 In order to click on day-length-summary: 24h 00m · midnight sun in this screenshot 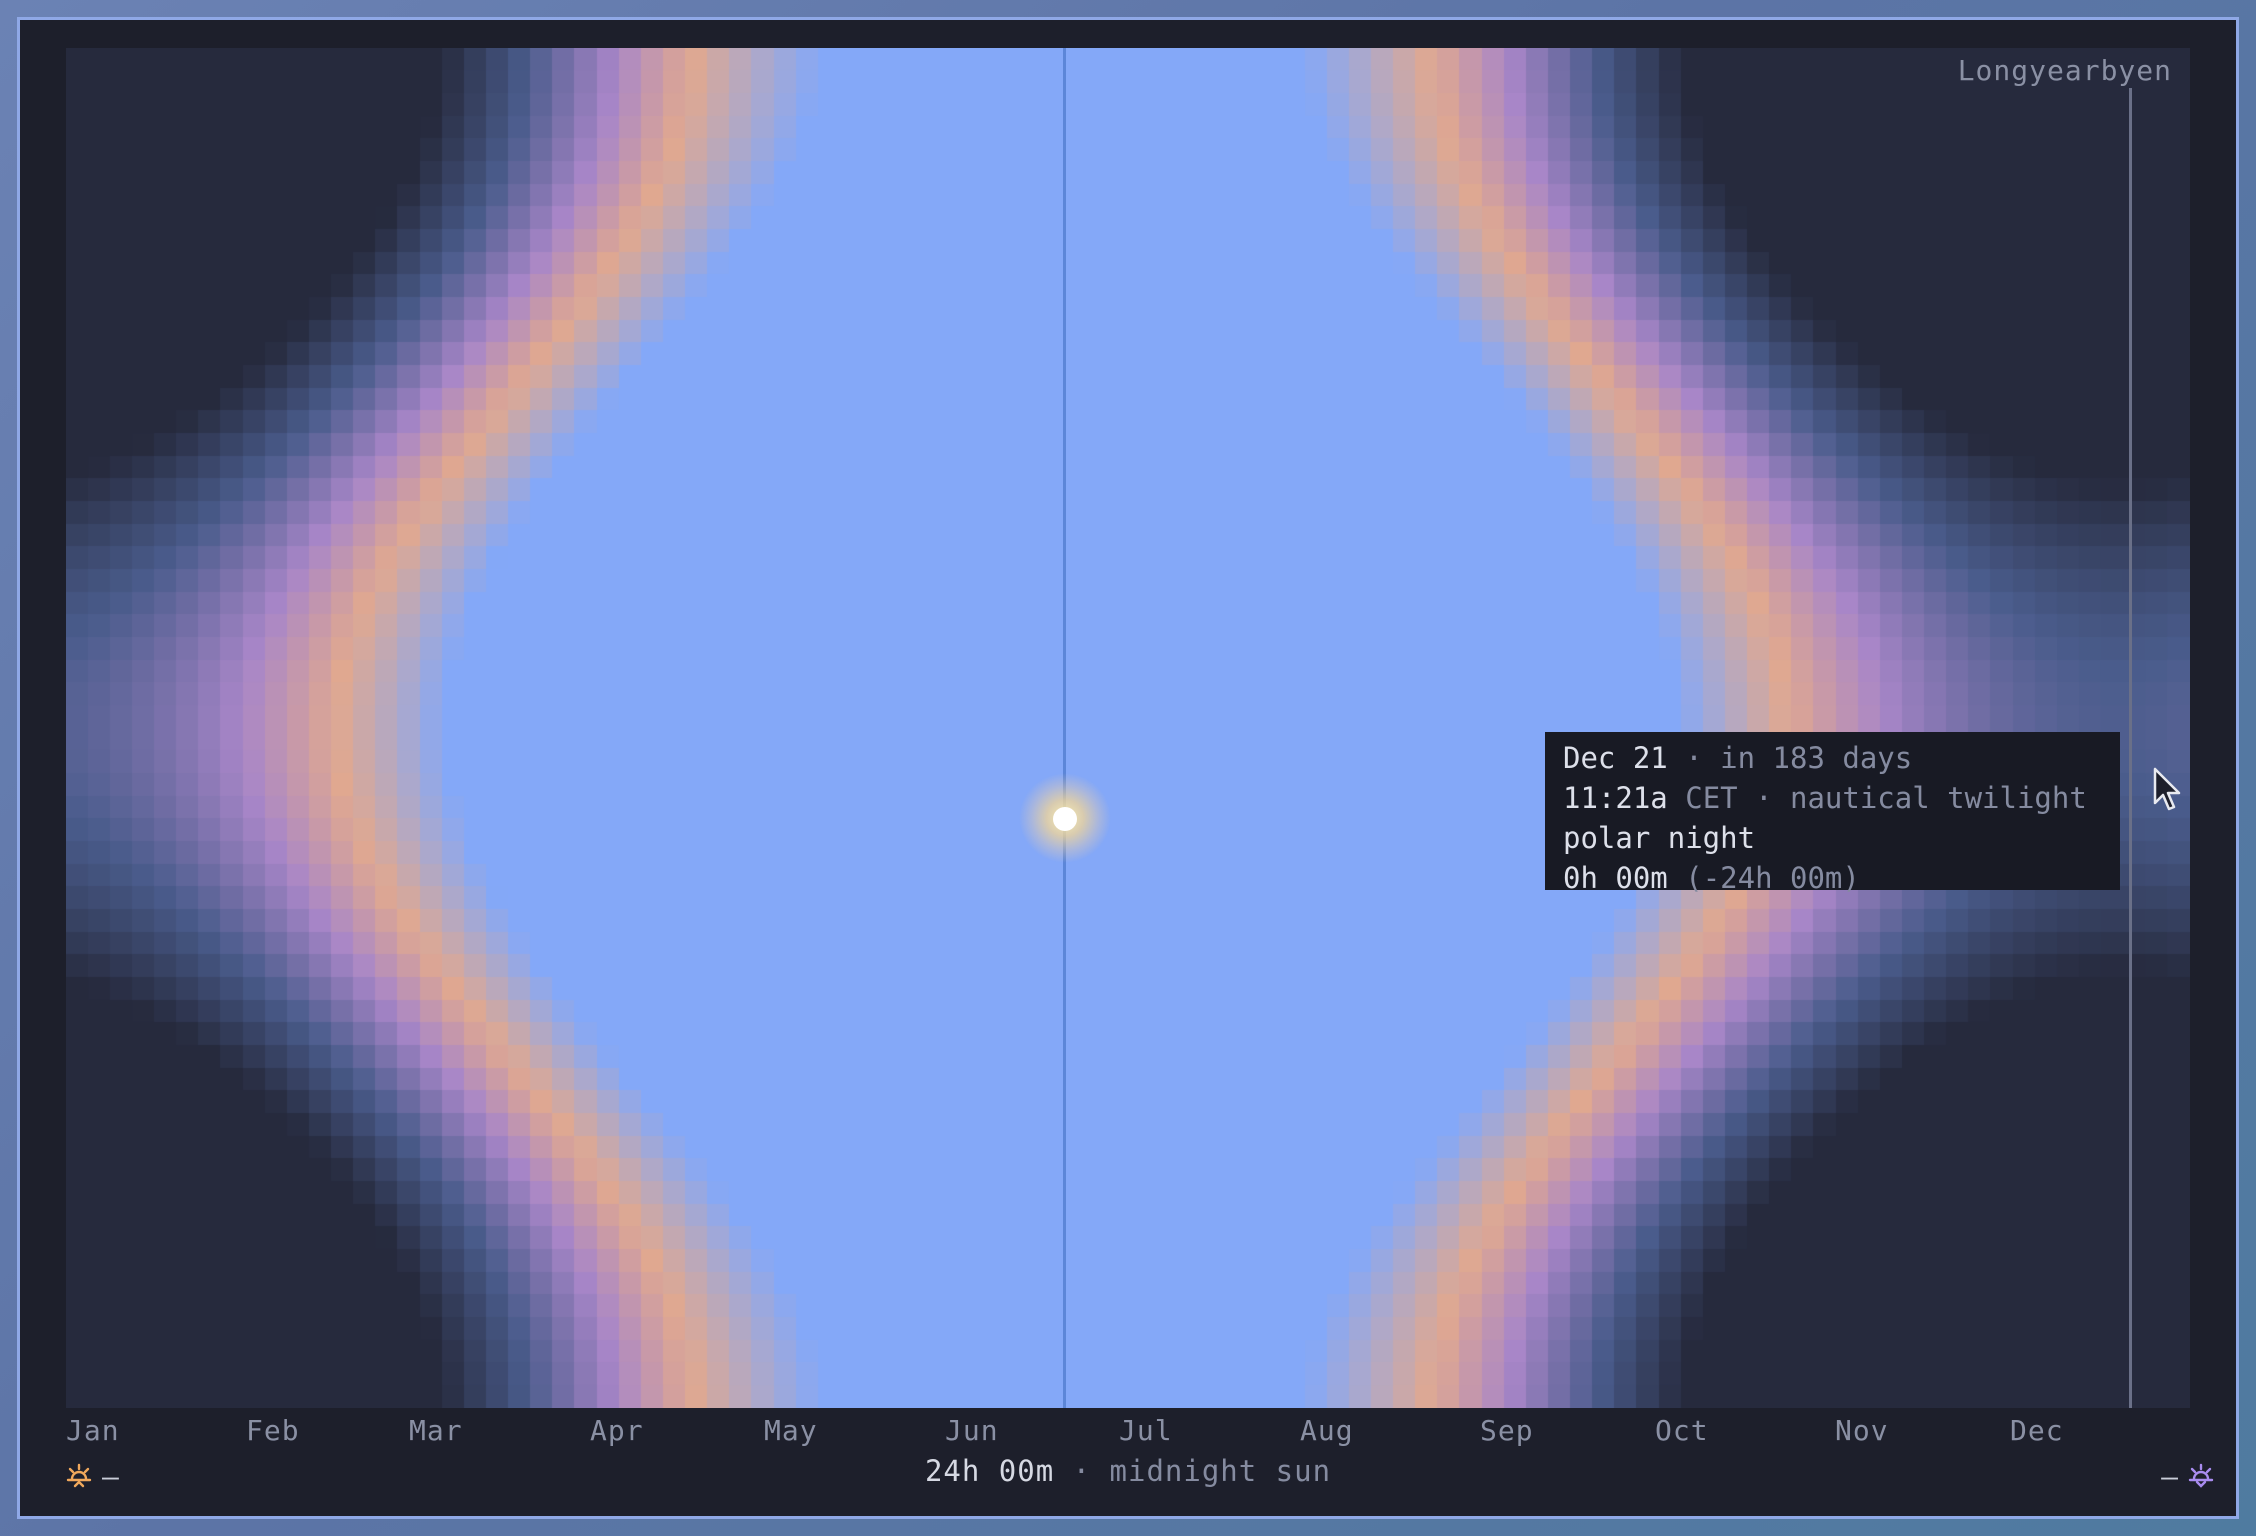, I will do `click(1128, 1471)`.